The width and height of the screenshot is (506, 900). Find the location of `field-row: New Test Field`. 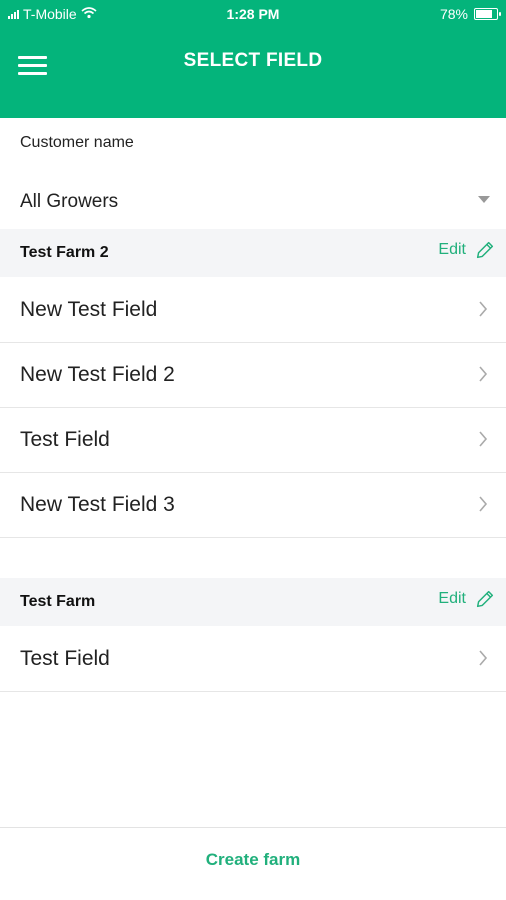

field-row: New Test Field is located at coordinates (253, 310).